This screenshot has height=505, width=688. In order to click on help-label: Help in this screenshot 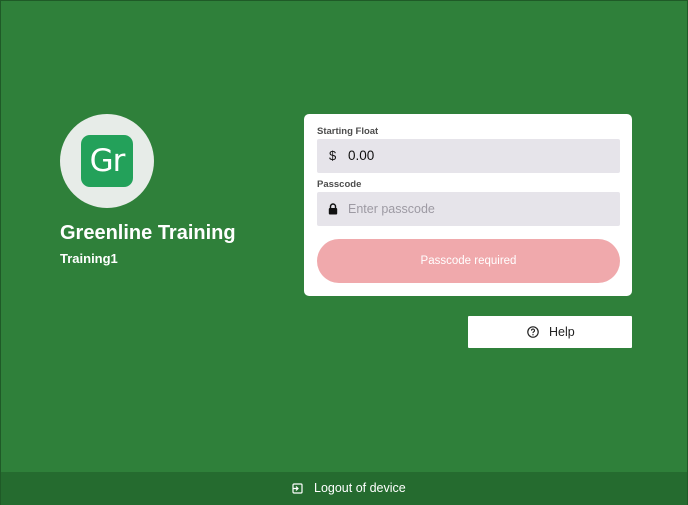, I will do `click(562, 332)`.